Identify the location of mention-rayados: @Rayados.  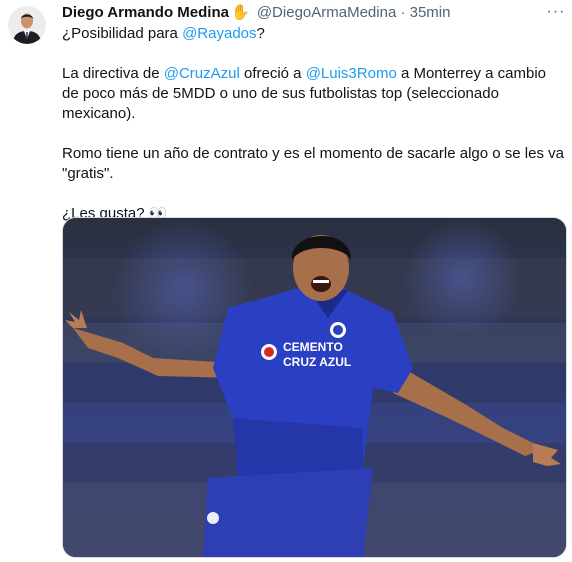
(219, 33).